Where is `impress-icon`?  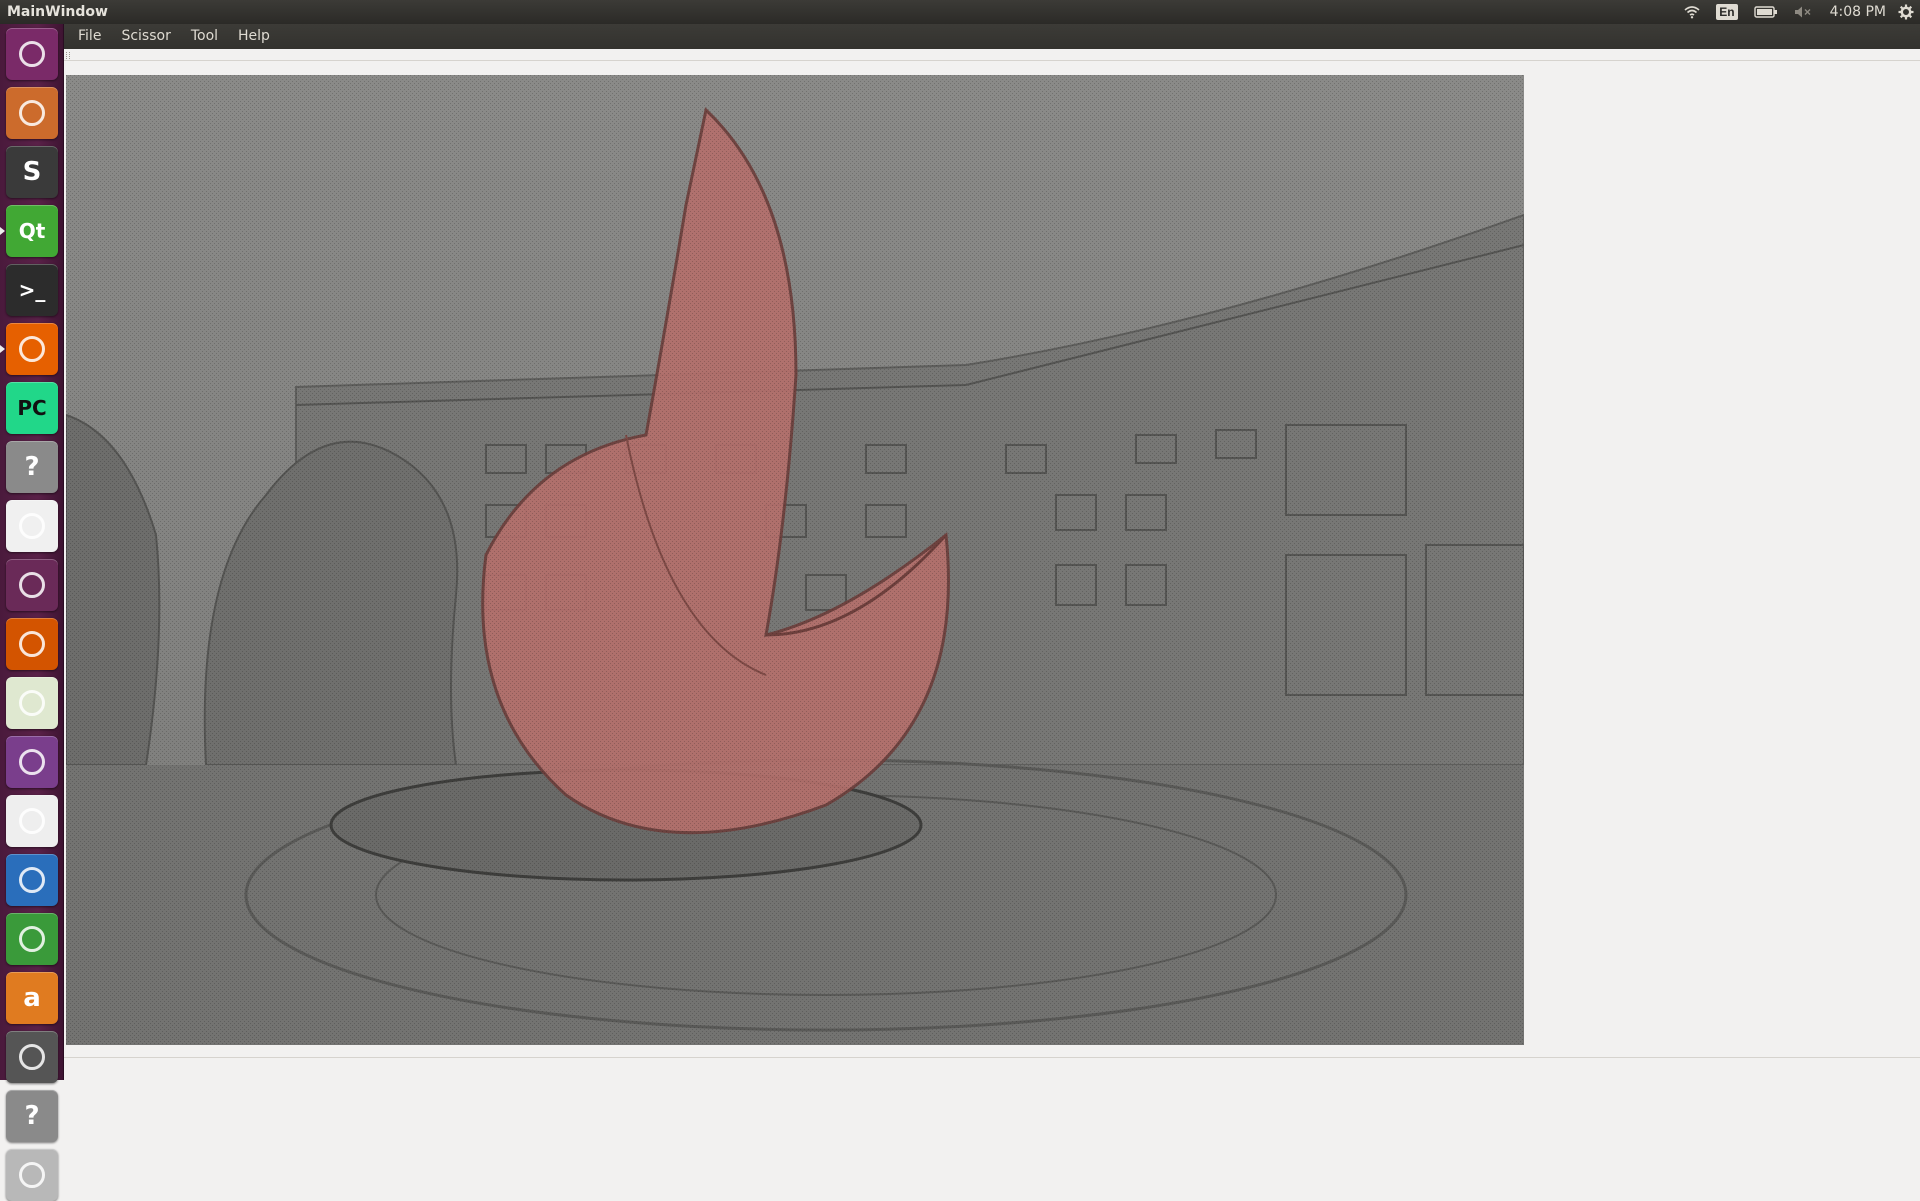 impress-icon is located at coordinates (32, 644).